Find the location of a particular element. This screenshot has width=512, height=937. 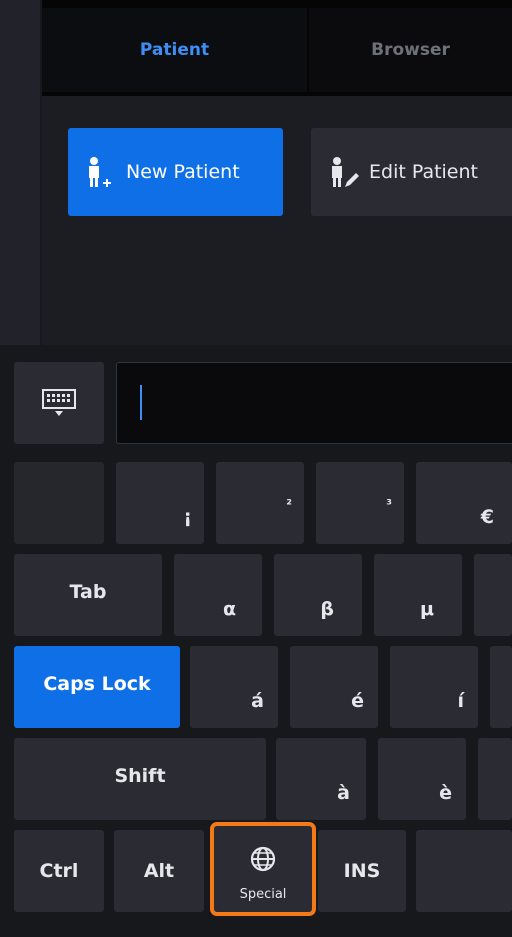

key-superscript-two: ² is located at coordinates (260, 503).